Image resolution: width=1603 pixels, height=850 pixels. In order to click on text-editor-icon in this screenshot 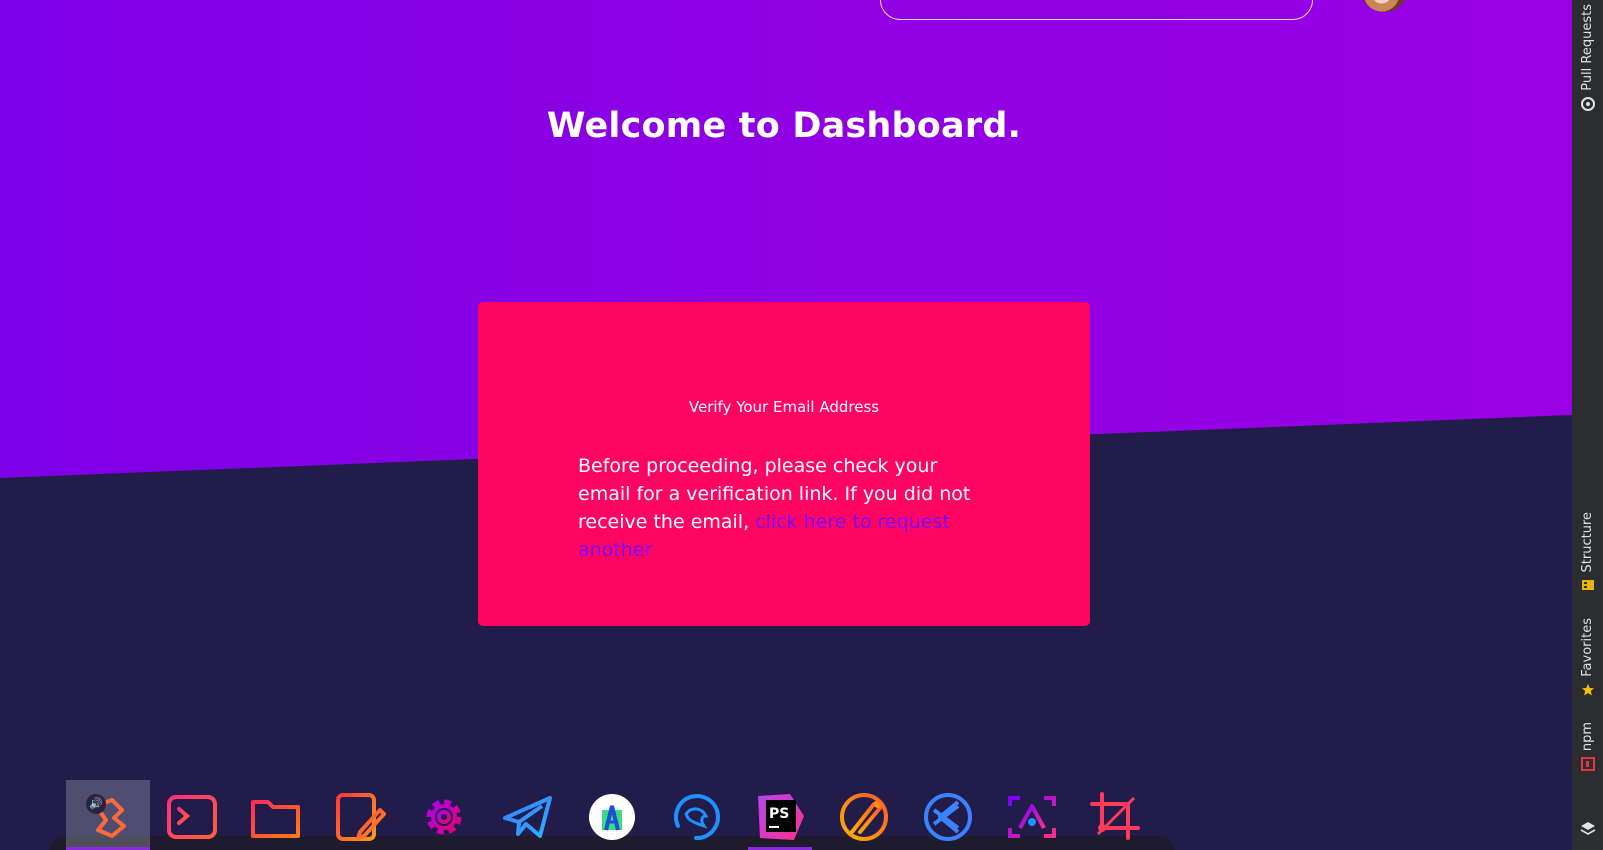, I will do `click(361, 817)`.